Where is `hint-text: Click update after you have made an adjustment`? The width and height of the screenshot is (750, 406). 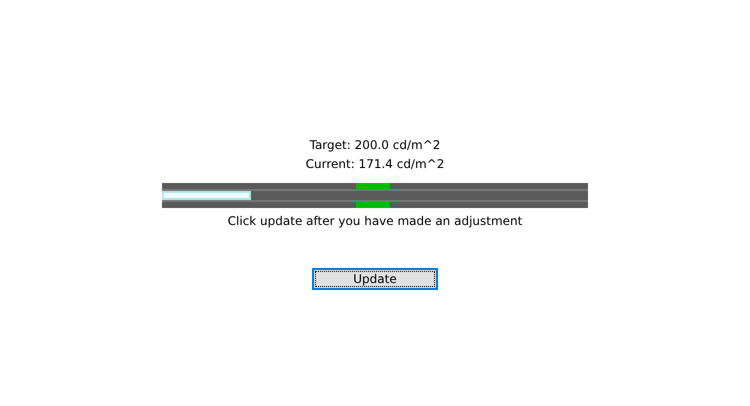 hint-text: Click update after you have made an adjustment is located at coordinates (375, 221).